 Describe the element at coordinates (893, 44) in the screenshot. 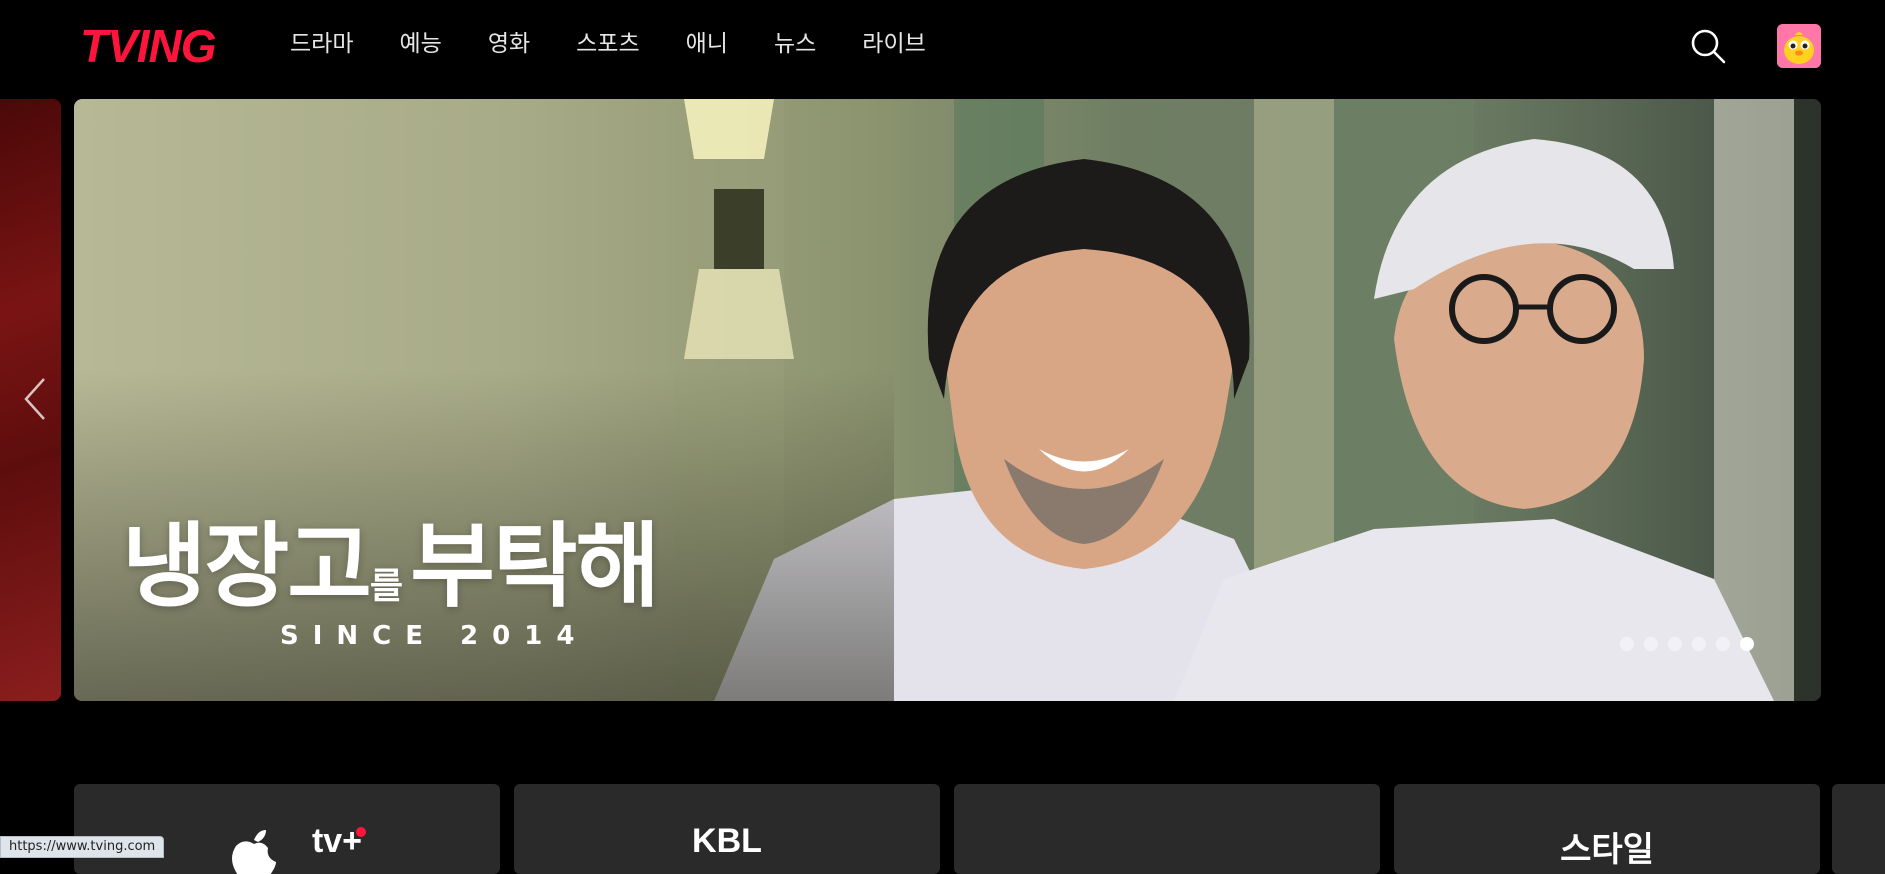

I see `nav-live: 라이브` at that location.